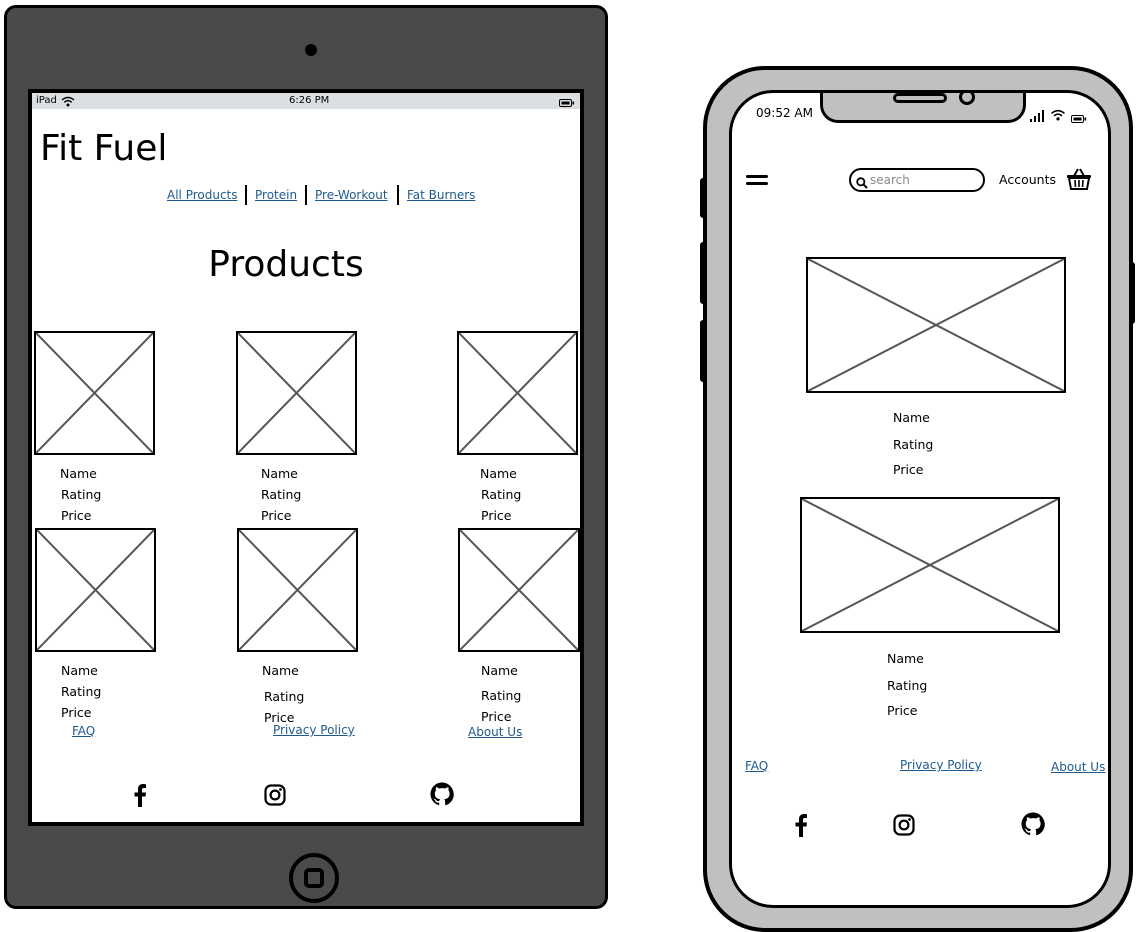 This screenshot has height=932, width=1136. Describe the element at coordinates (46, 100) in the screenshot. I see `status-device-label: iPad` at that location.